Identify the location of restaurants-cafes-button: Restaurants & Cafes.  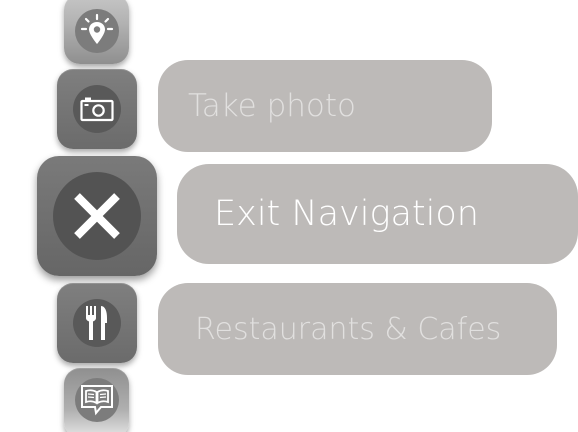
(357, 329).